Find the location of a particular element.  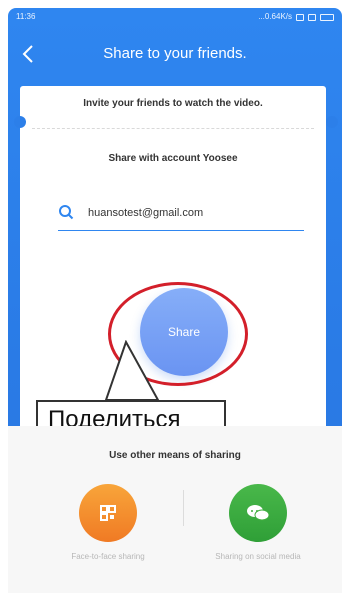

email-input is located at coordinates (193, 213).